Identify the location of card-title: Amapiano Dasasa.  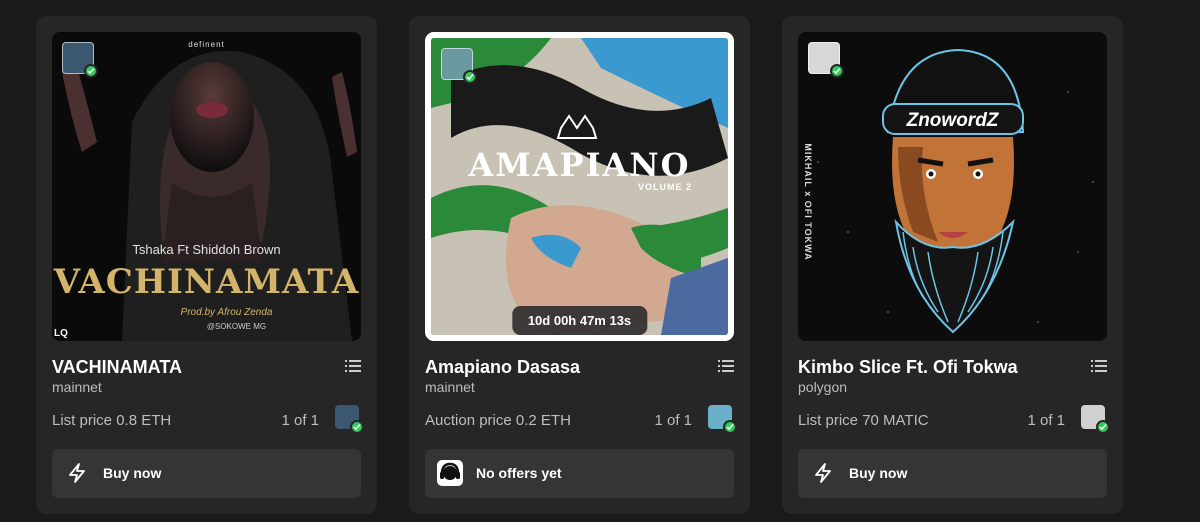
(502, 367).